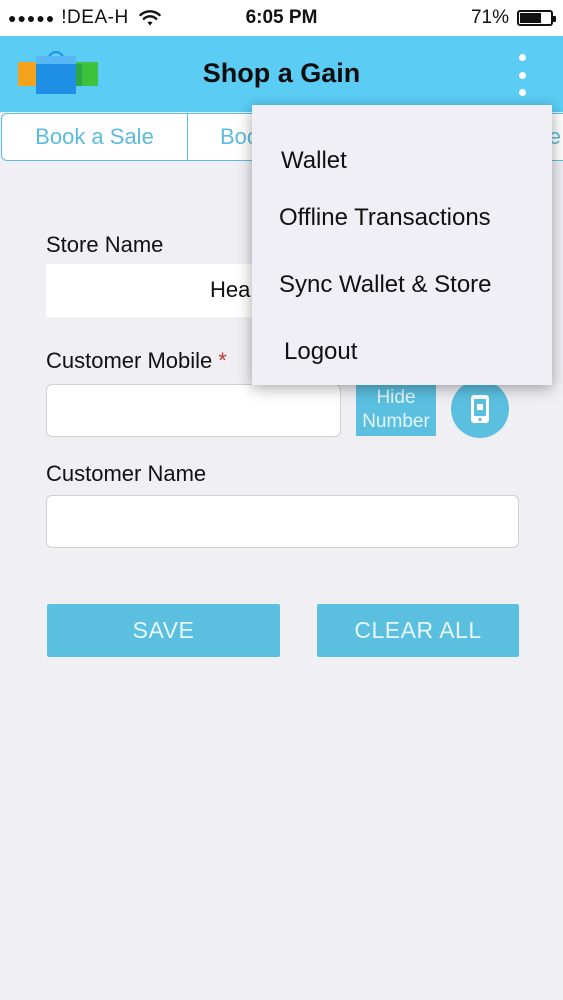 Image resolution: width=563 pixels, height=1000 pixels. I want to click on clear-all-button: CLEAR ALL, so click(418, 630).